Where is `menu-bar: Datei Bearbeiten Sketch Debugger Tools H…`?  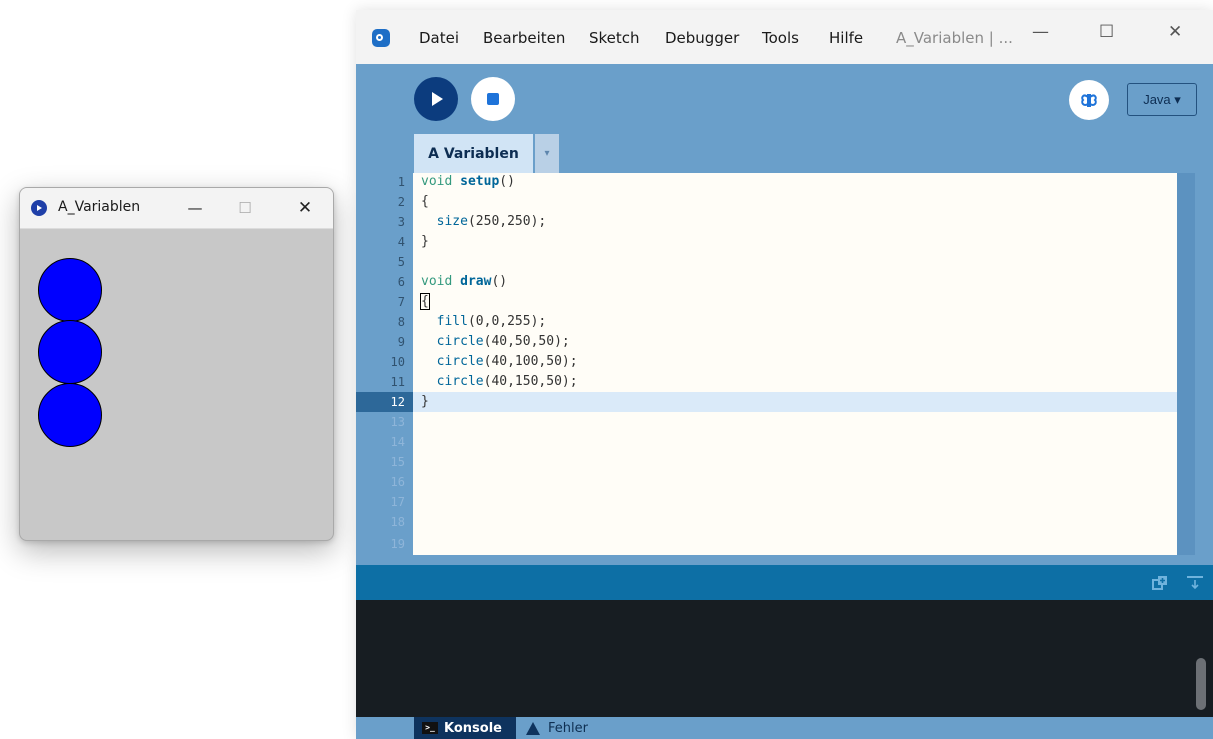 menu-bar: Datei Bearbeiten Sketch Debugger Tools H… is located at coordinates (784, 37).